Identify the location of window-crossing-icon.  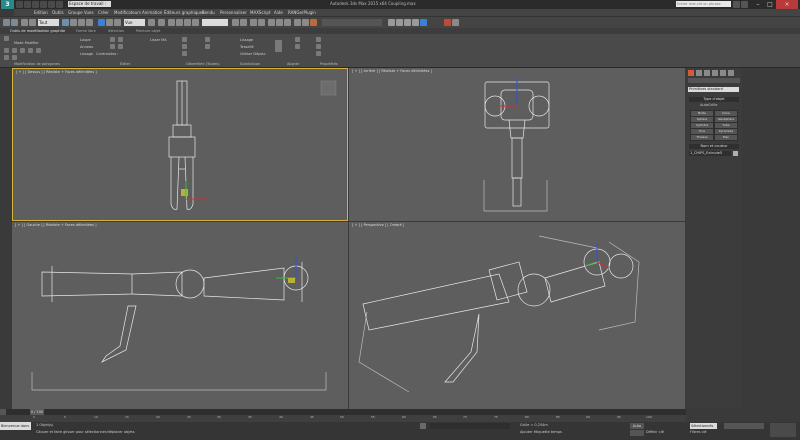
(89, 22).